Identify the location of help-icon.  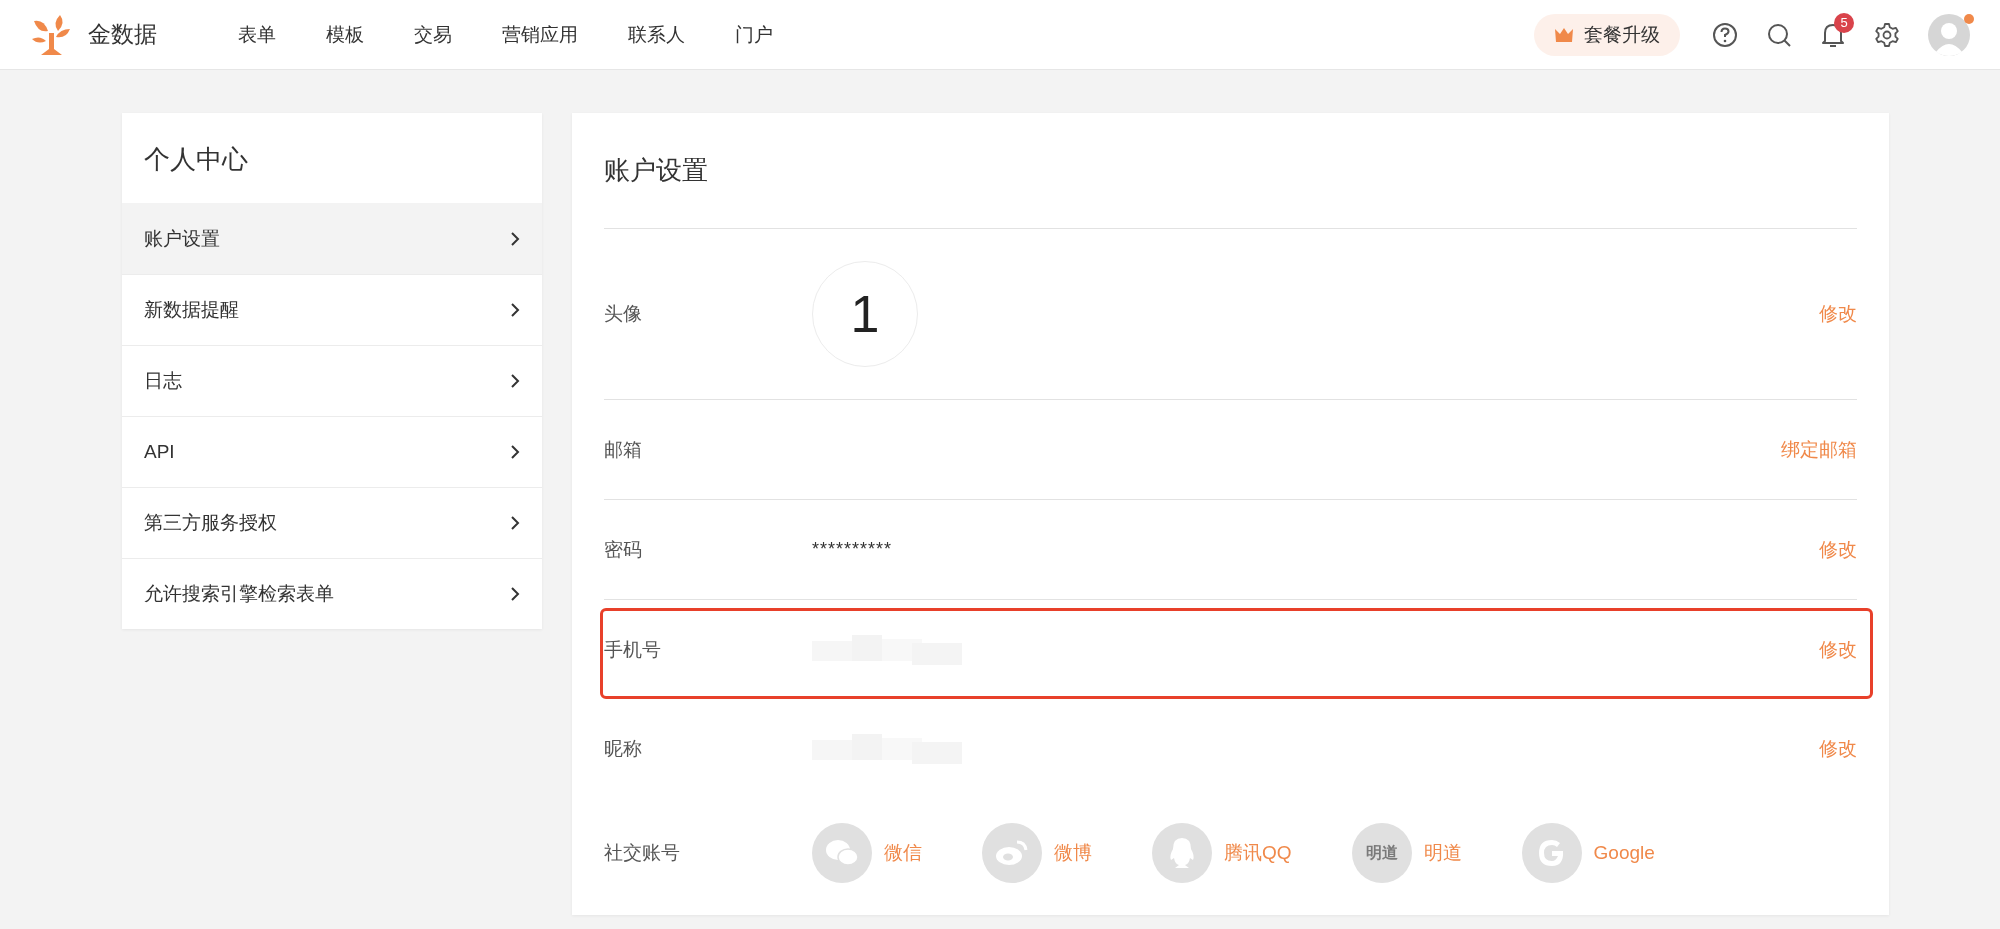
(1725, 34).